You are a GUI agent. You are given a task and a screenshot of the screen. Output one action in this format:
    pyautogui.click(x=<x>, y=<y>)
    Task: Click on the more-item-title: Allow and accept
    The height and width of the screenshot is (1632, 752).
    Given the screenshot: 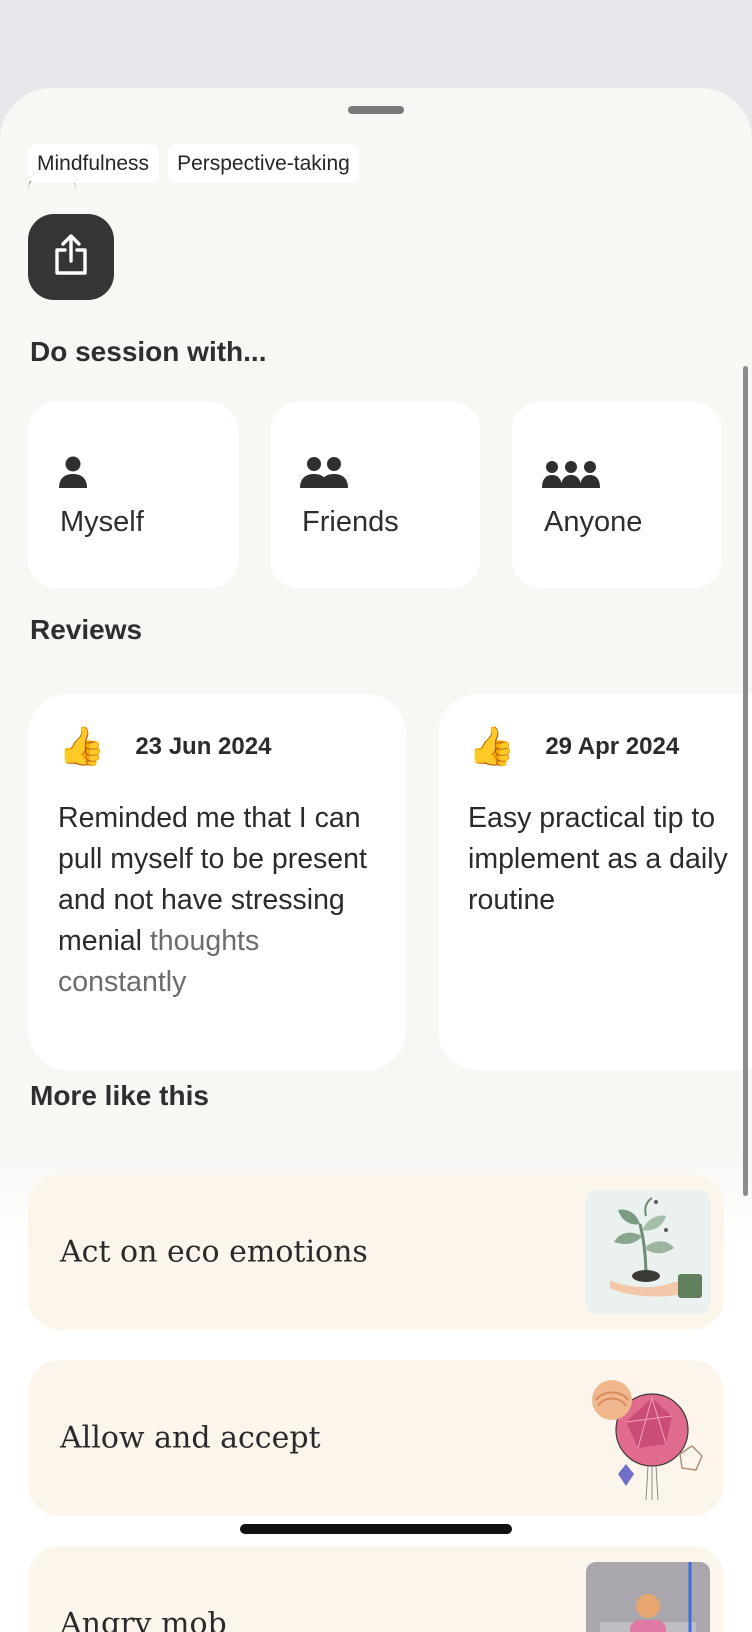 What is the action you would take?
    pyautogui.click(x=190, y=1438)
    